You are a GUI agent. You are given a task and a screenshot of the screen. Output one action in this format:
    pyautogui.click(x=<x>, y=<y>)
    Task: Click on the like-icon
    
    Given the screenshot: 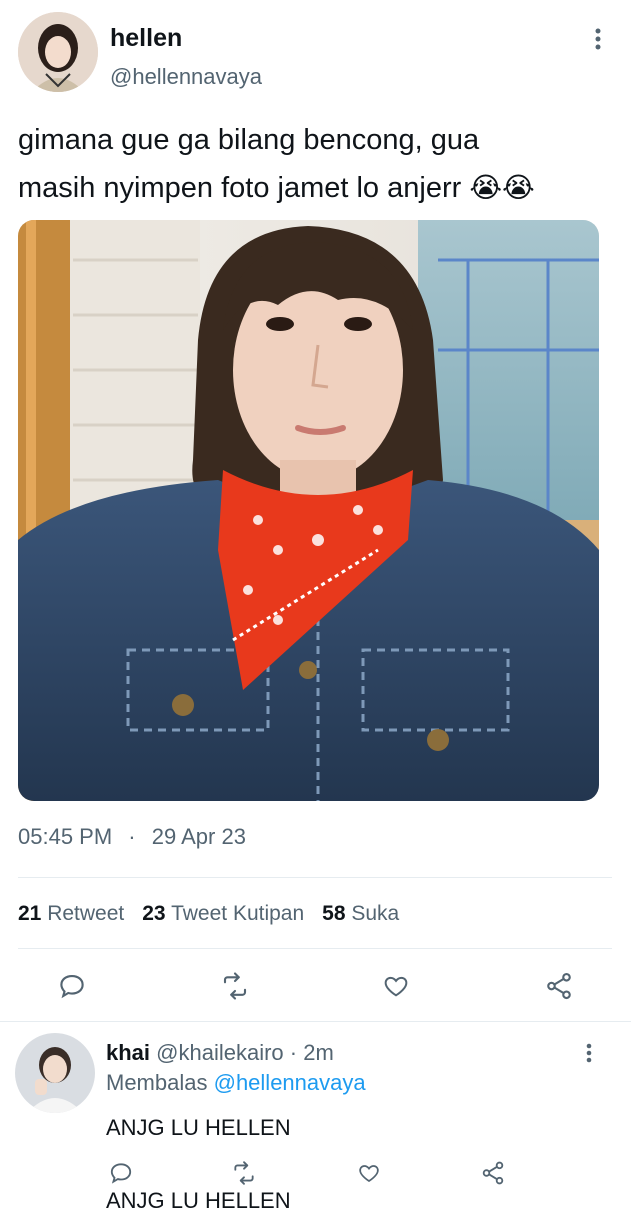 What is the action you would take?
    pyautogui.click(x=396, y=986)
    